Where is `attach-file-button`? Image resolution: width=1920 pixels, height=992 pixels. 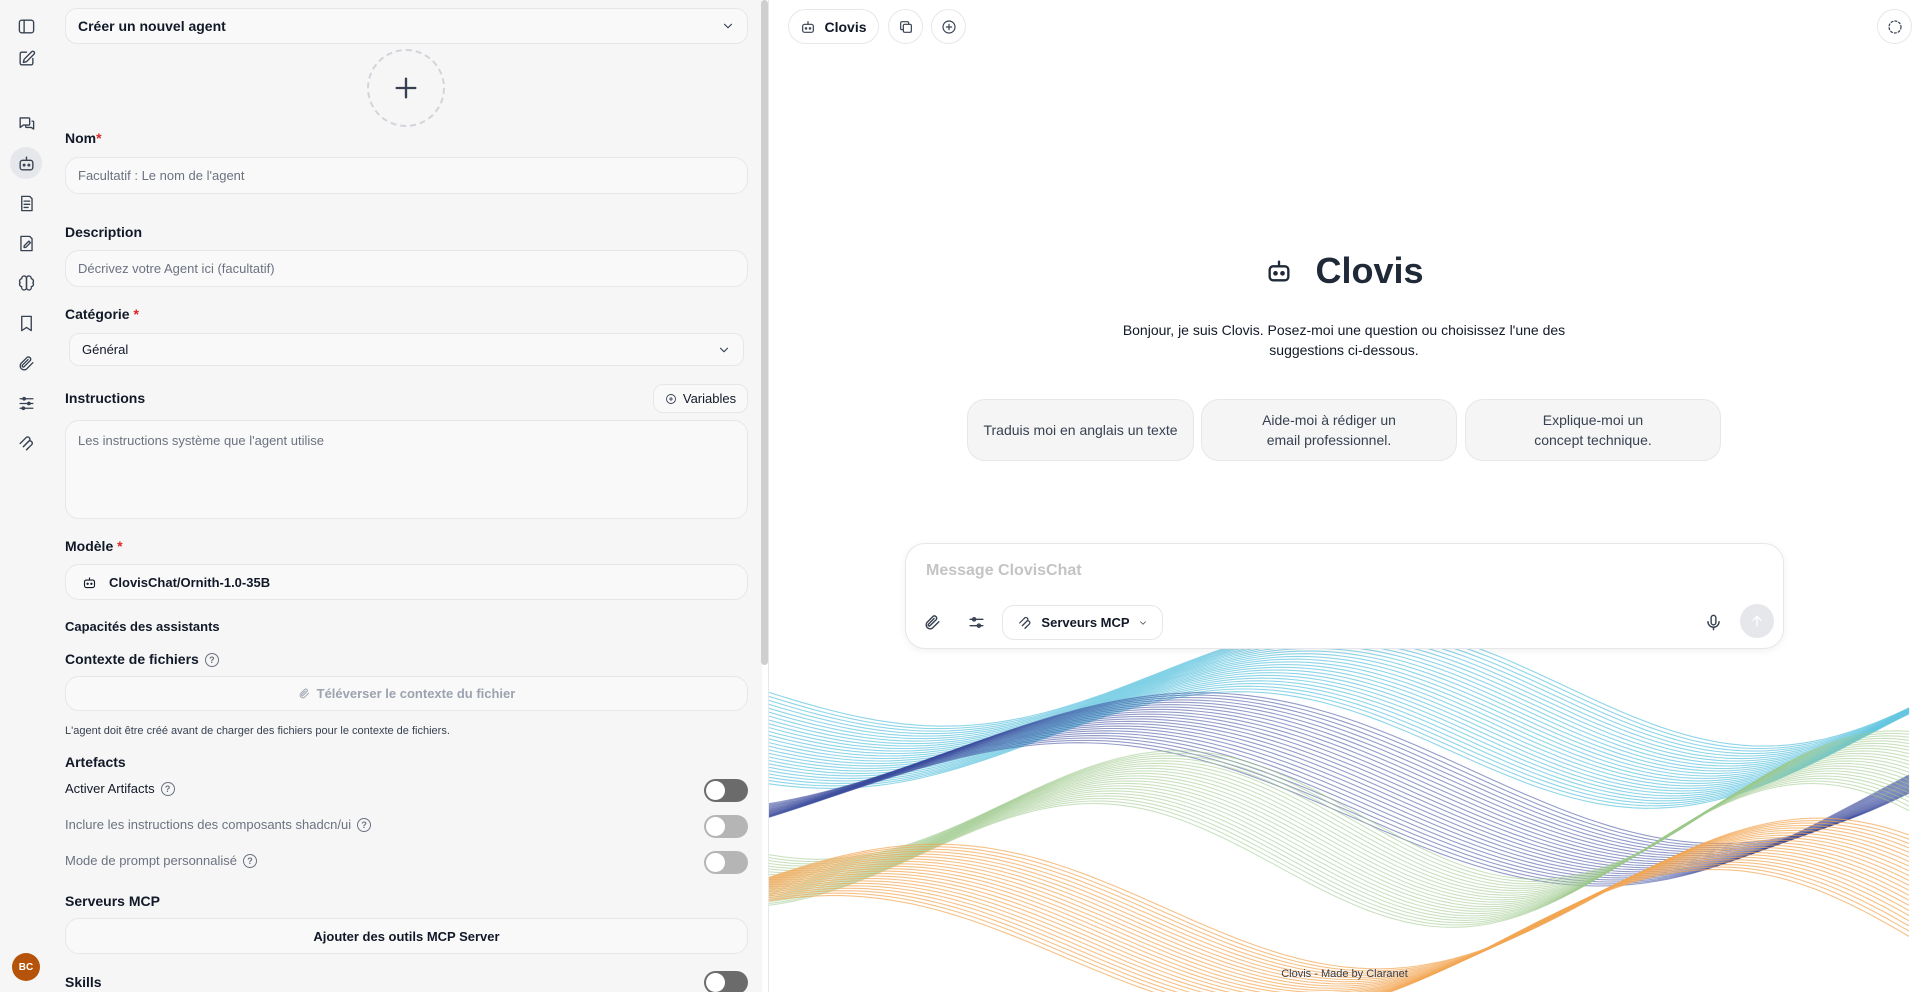 attach-file-button is located at coordinates (932, 622).